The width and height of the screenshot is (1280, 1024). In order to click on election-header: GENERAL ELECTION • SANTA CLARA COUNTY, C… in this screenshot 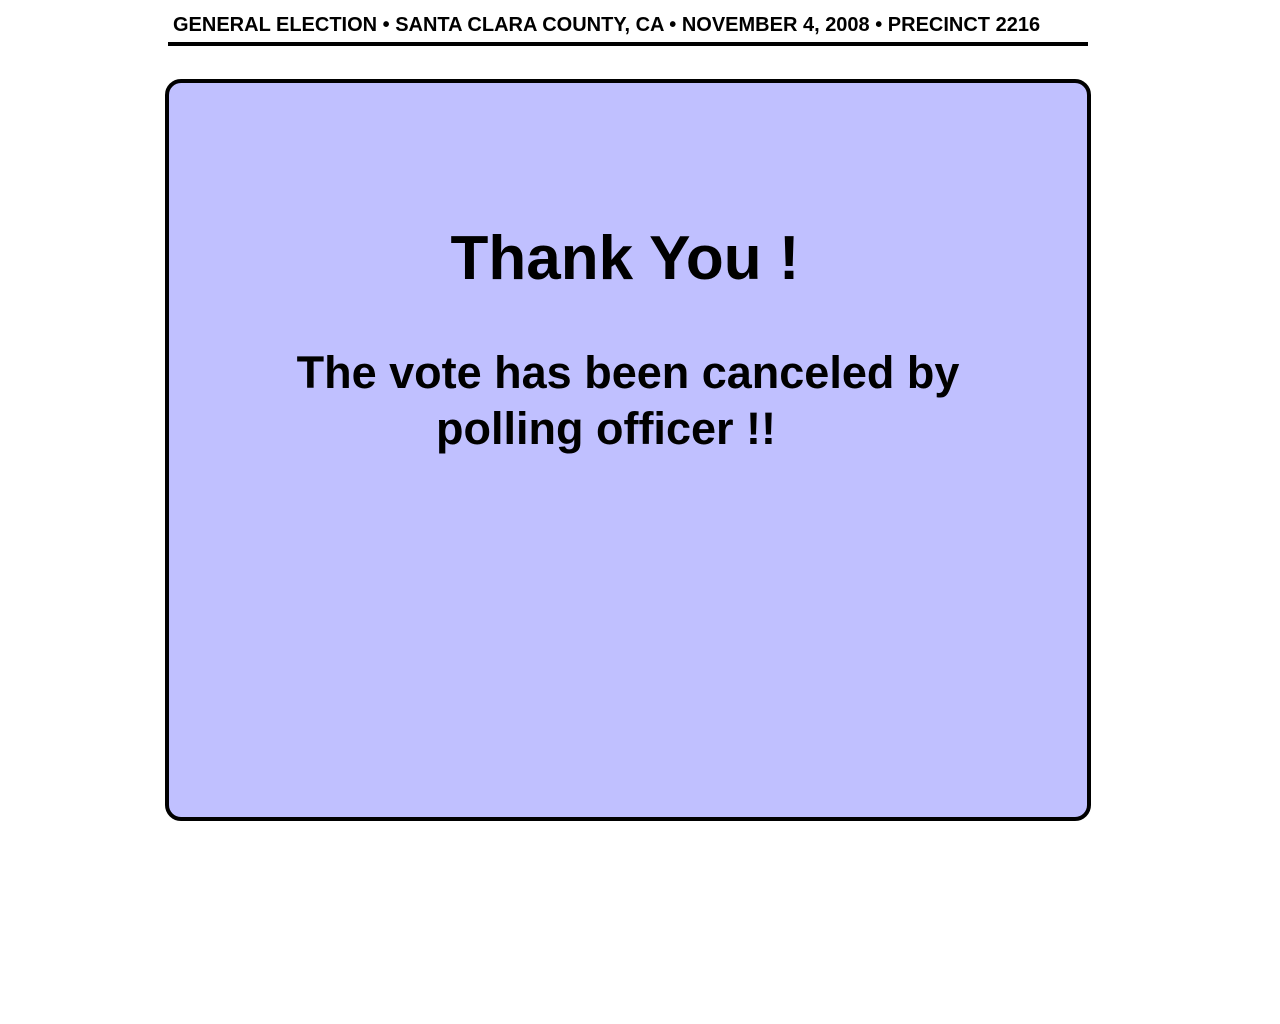, I will do `click(628, 29)`.